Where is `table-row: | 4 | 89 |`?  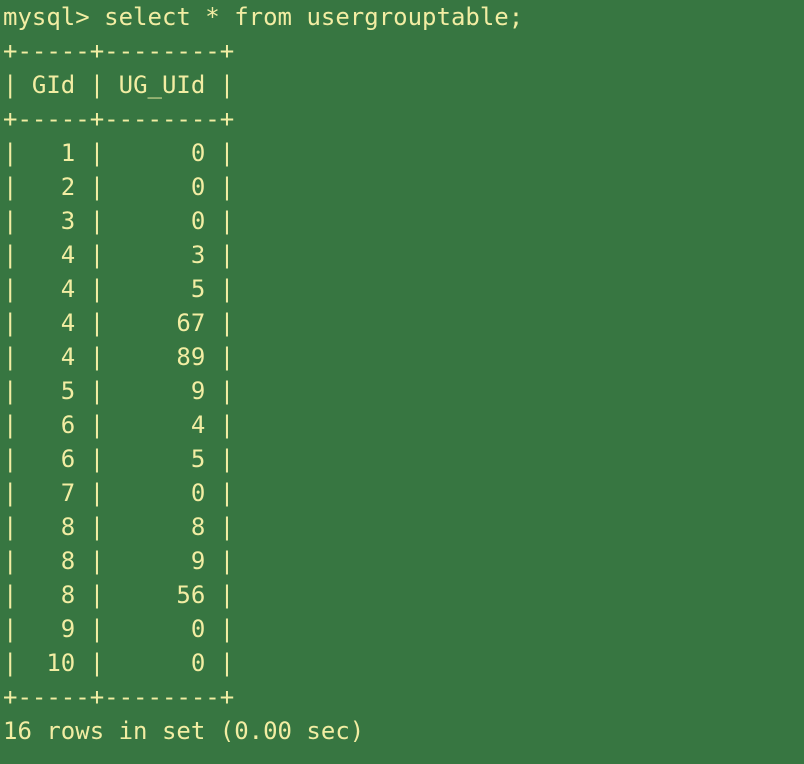
table-row: | 4 | 89 | is located at coordinates (119, 357).